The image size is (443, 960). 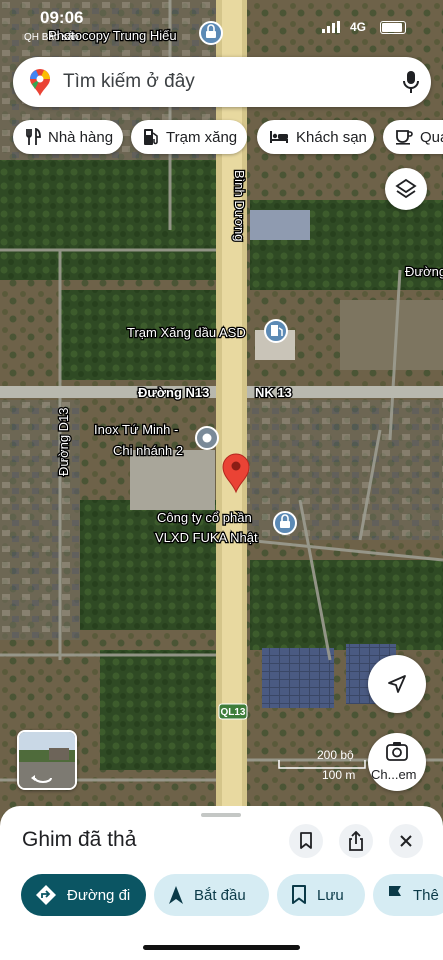 I want to click on camera-lens-icon, so click(x=397, y=751).